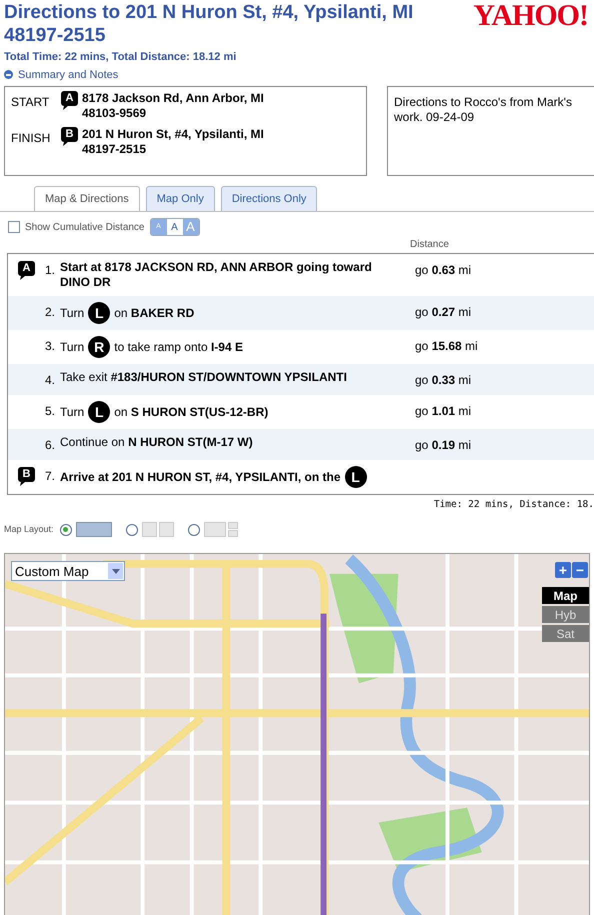  I want to click on split-layout-icon, so click(158, 530).